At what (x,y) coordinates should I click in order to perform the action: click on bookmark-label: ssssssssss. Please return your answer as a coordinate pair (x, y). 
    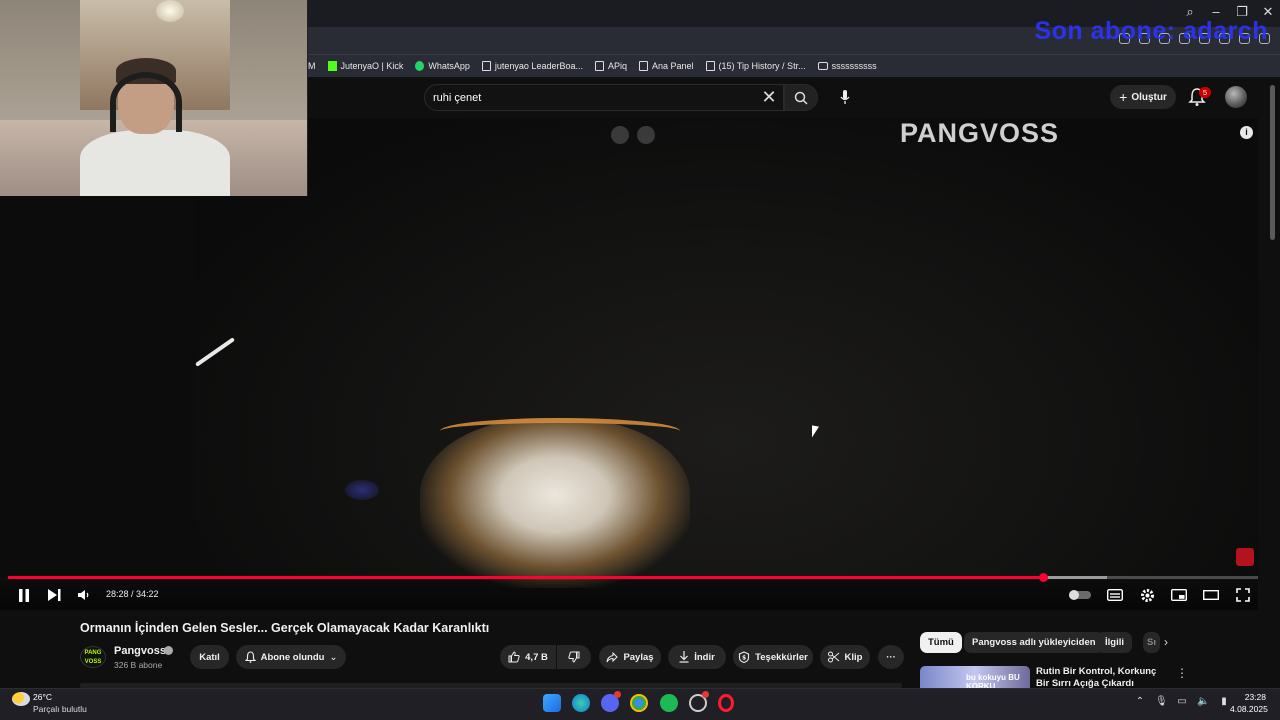
    Looking at the image, I should click on (854, 66).